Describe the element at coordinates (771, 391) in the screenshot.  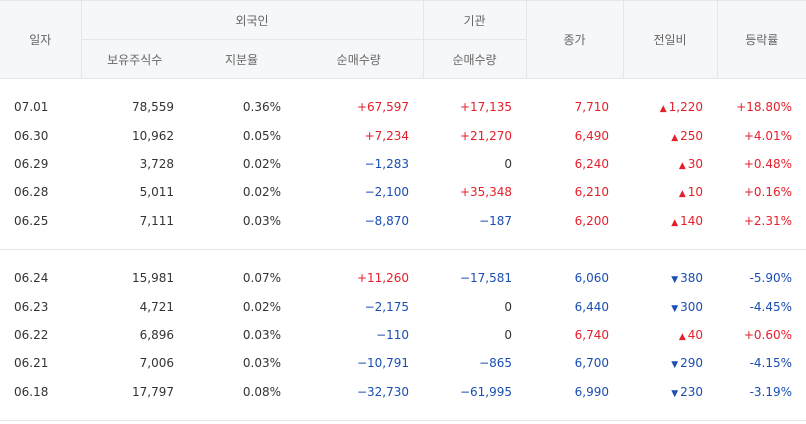
I see `cell-rate: -3.19%` at that location.